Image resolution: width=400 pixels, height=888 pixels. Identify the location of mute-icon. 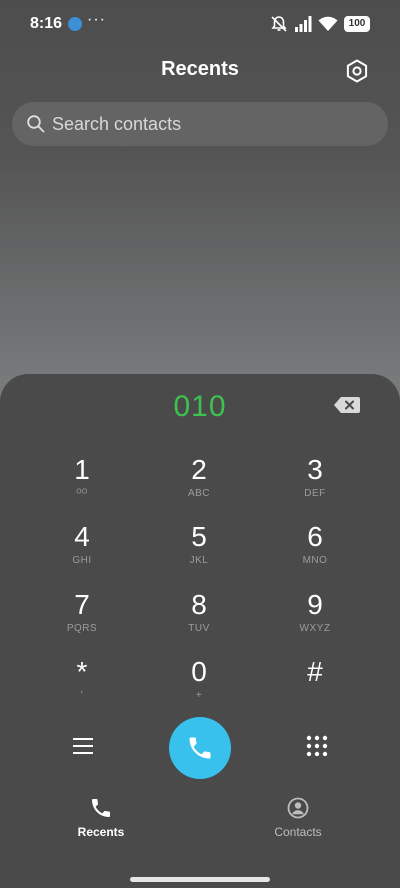
(279, 24).